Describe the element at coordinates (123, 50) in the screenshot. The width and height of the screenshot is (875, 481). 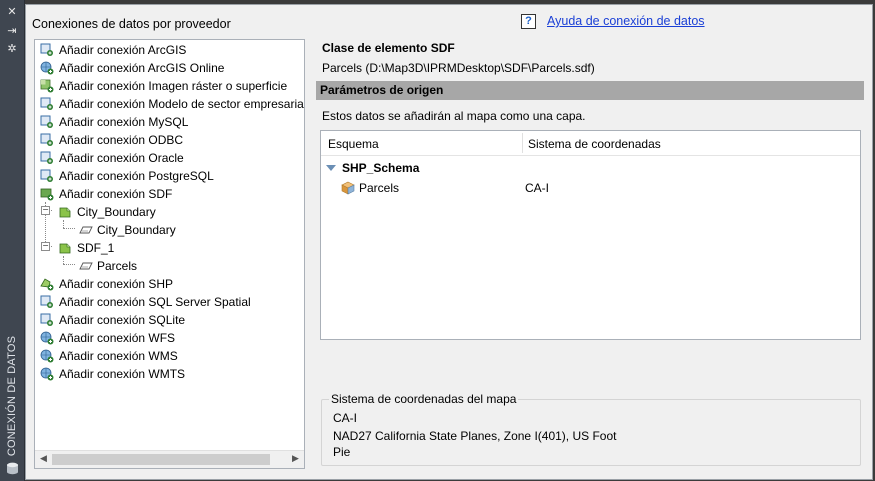
I see `tree-item-label: Añadir conexión ArcGIS` at that location.